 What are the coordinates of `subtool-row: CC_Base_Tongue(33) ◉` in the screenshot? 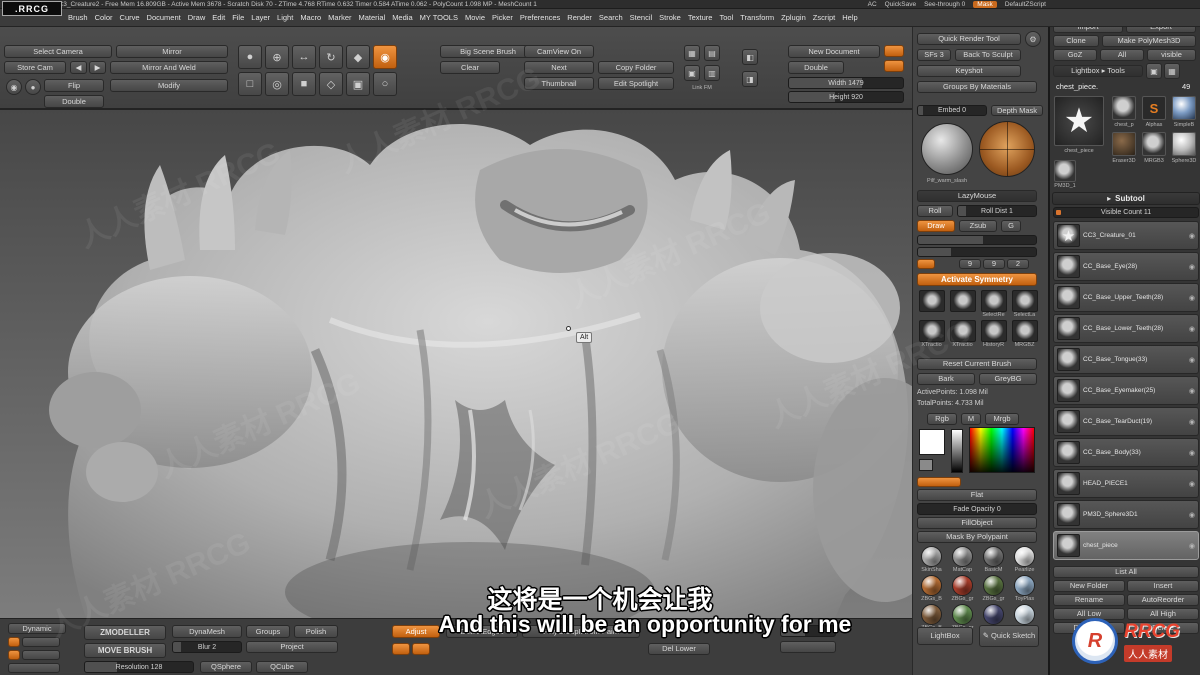 It's located at (1126, 359).